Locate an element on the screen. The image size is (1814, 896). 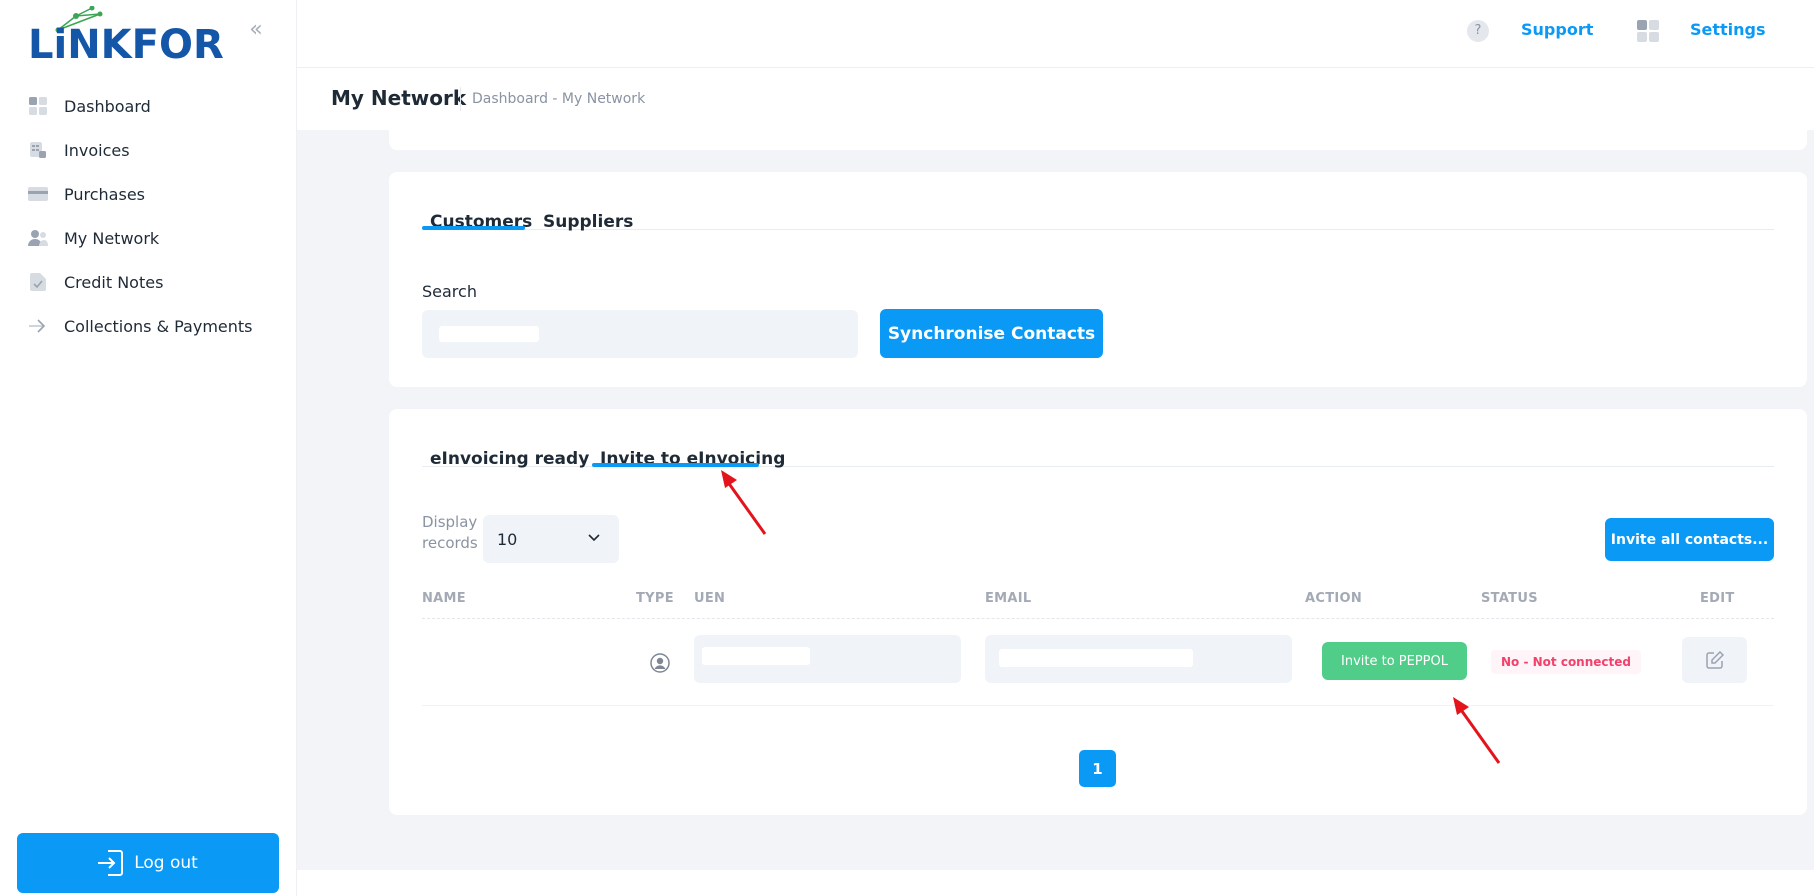
sidebar-item-dashboard: Dashboard is located at coordinates (148, 106).